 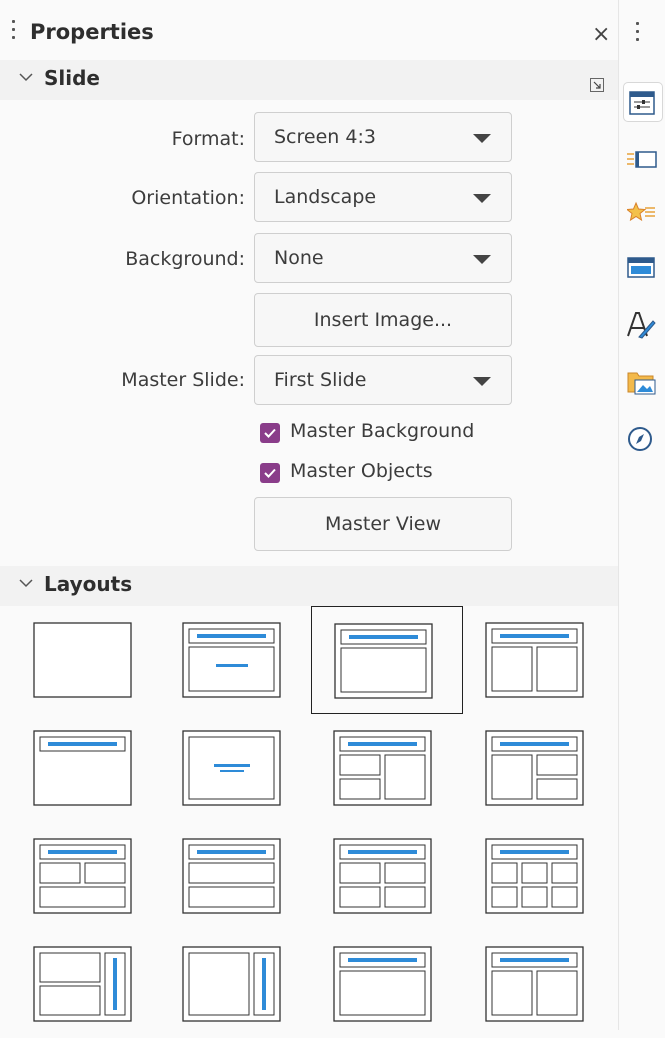 I want to click on master-slide-label: Master Slide:, so click(x=183, y=380).